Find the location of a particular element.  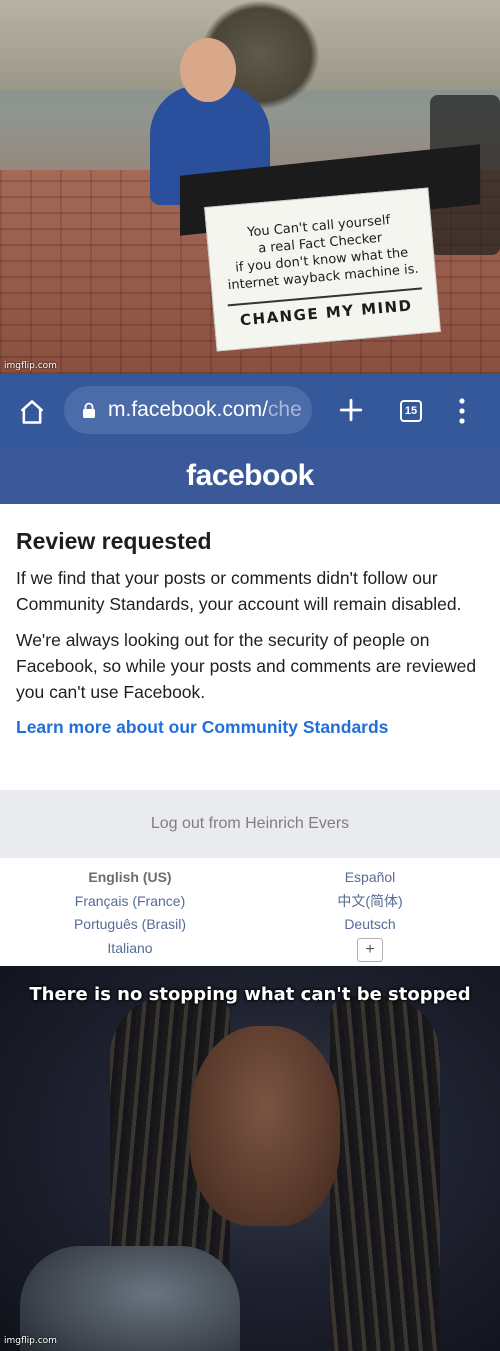

community-standards-link: Learn more about our Community Standards is located at coordinates (251, 727).